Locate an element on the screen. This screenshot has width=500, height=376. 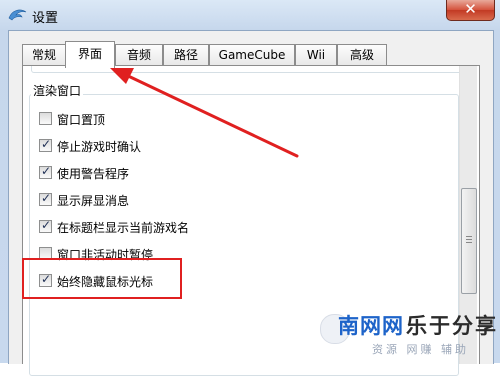
tab-gamecube: GameCube is located at coordinates (252, 55).